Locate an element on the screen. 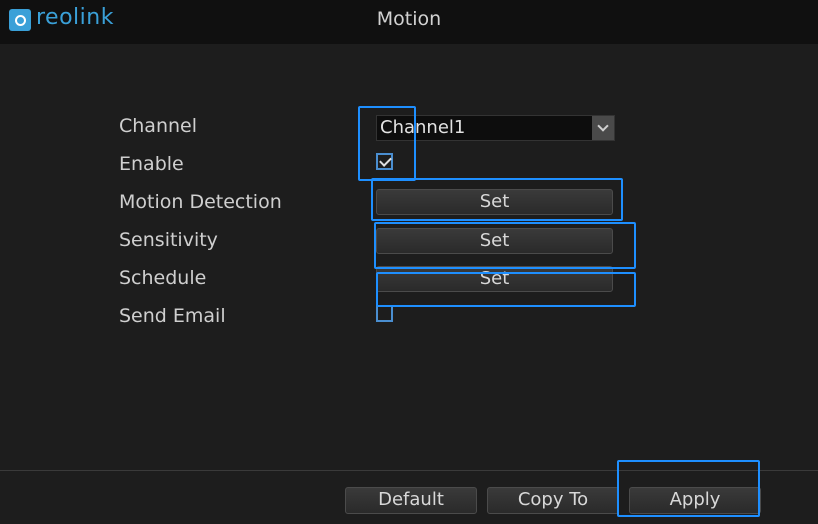 This screenshot has width=818, height=524. title-bar: reolink Motion is located at coordinates (409, 22).